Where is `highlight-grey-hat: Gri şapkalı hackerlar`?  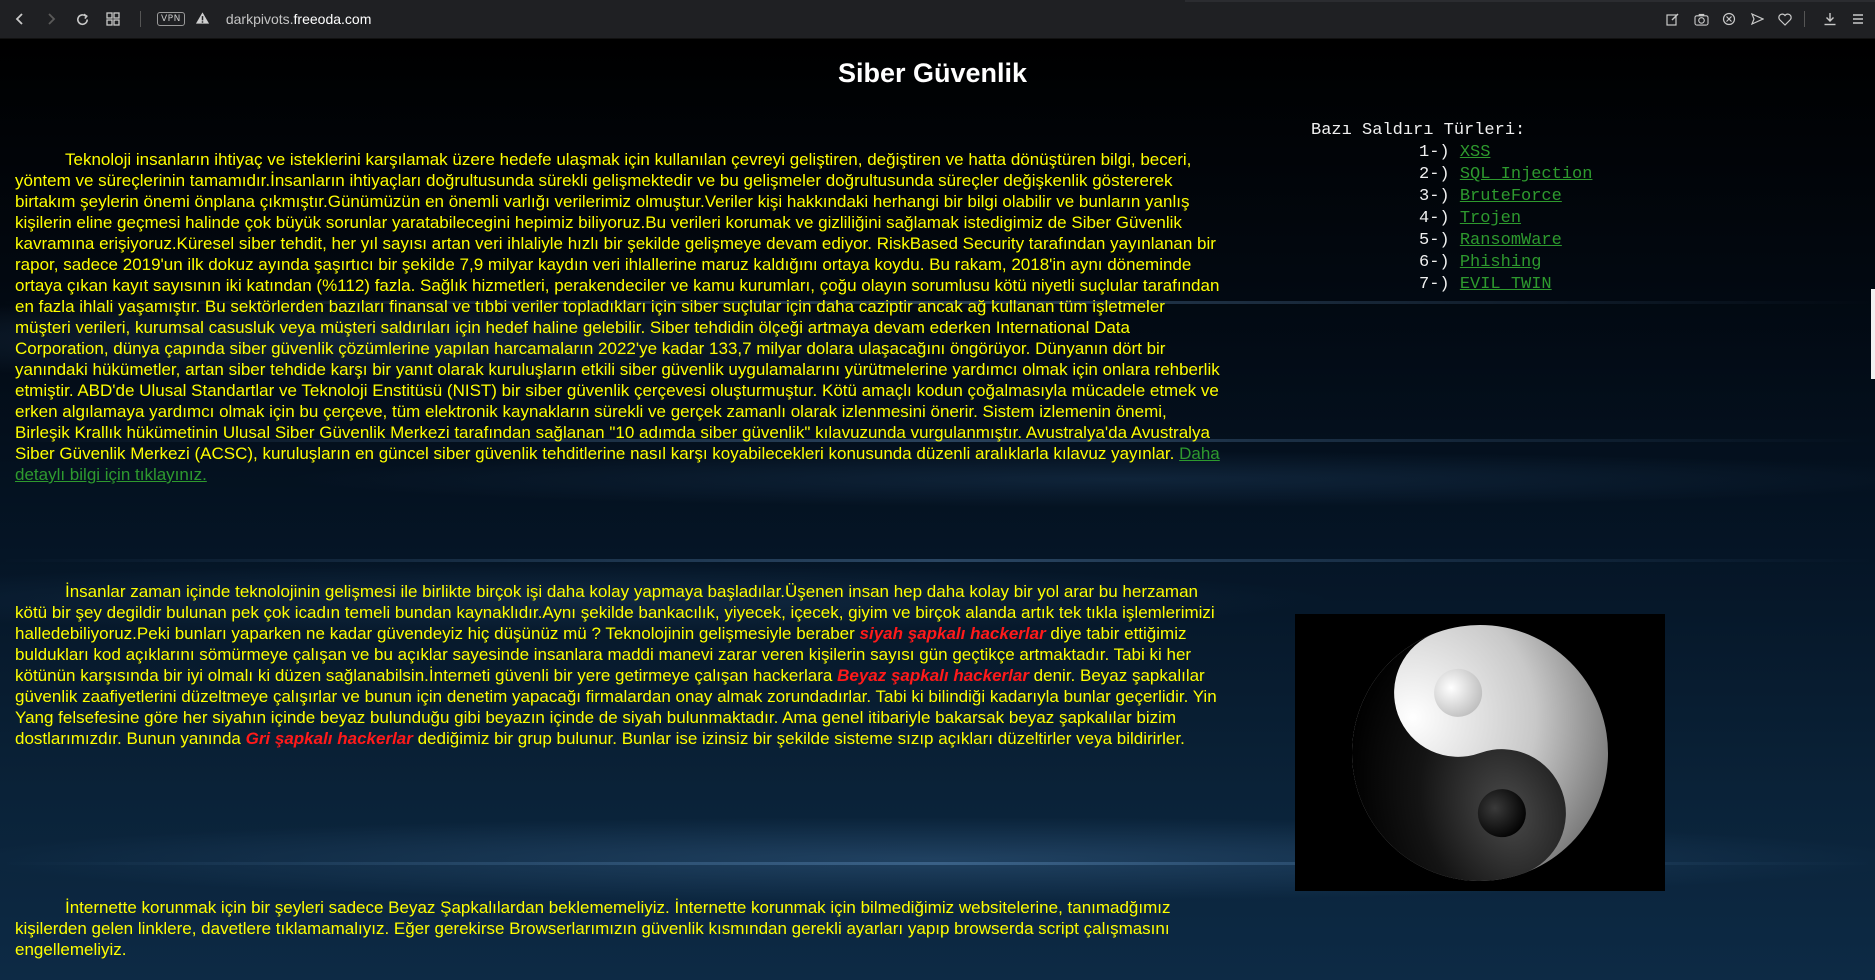
highlight-grey-hat: Gri şapkalı hackerlar is located at coordinates (329, 738).